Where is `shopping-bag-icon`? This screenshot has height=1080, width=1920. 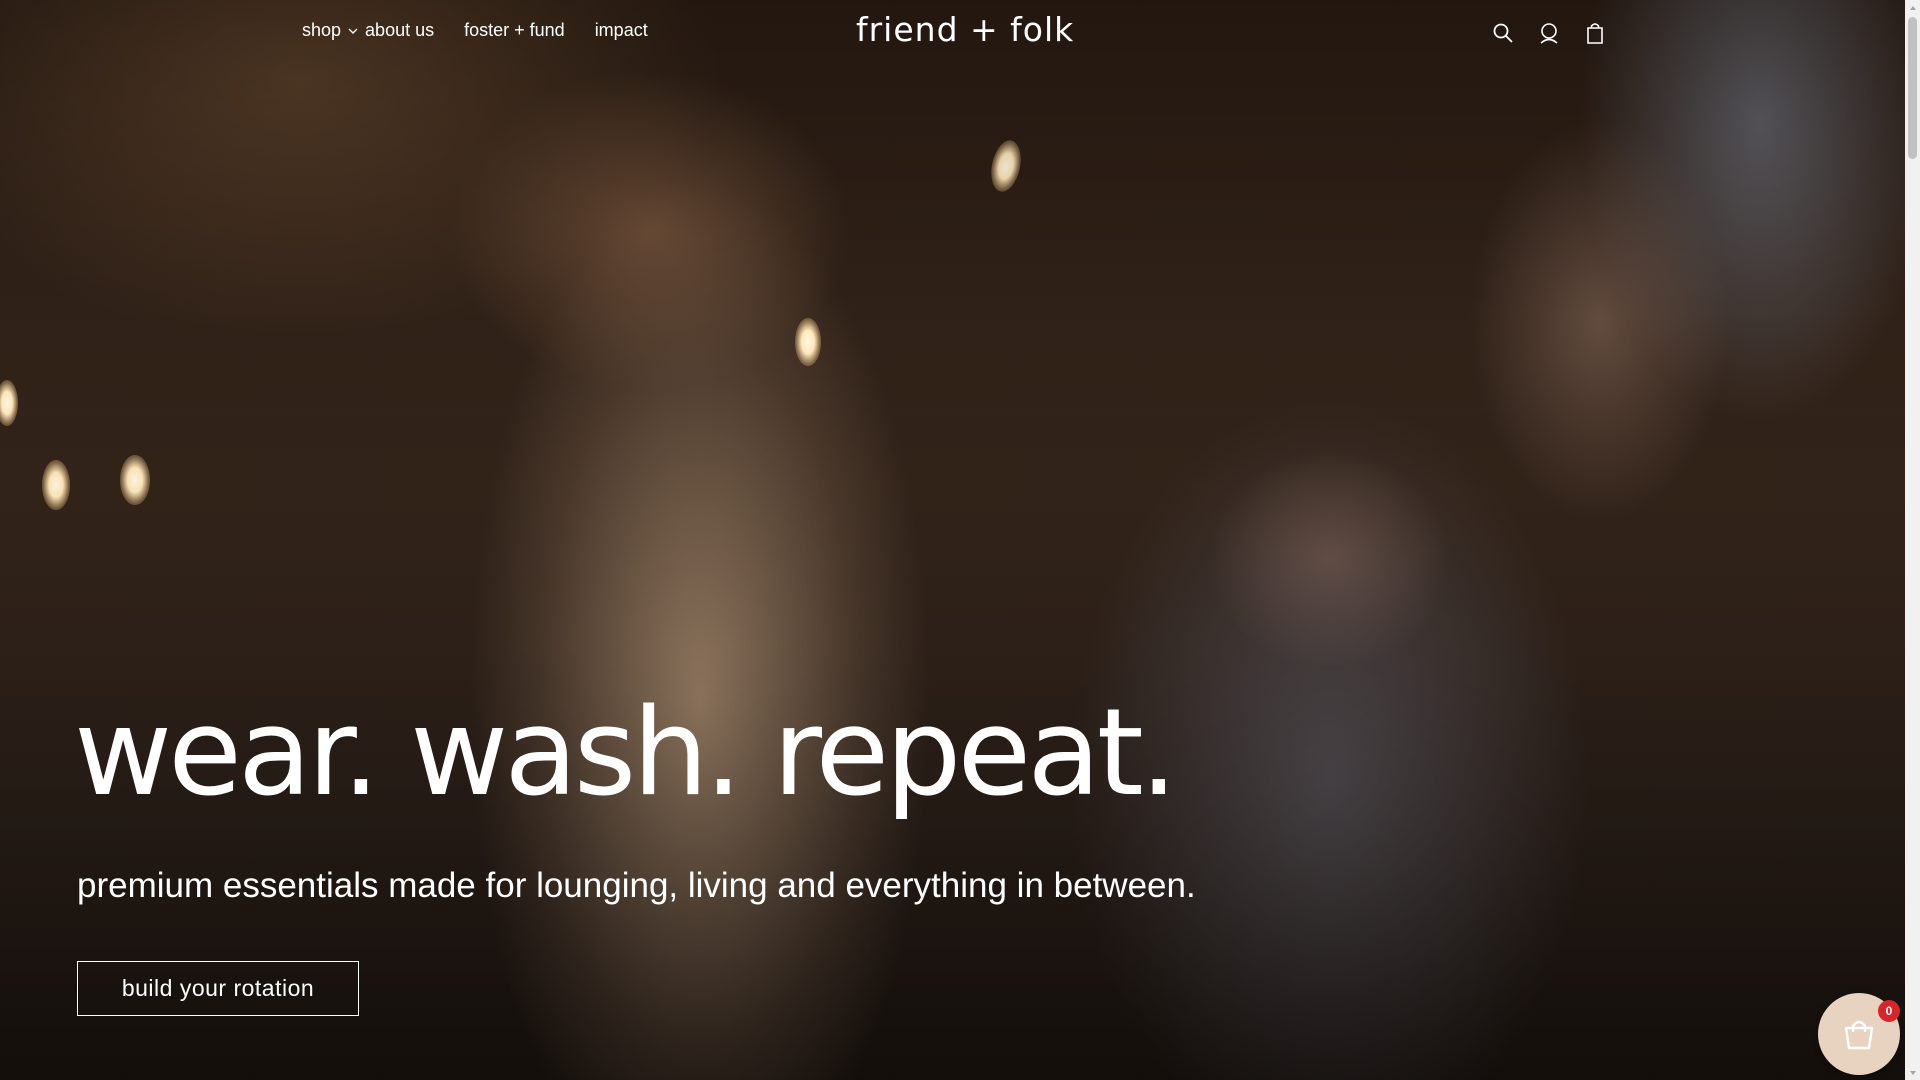
shopping-bag-icon is located at coordinates (1859, 1035).